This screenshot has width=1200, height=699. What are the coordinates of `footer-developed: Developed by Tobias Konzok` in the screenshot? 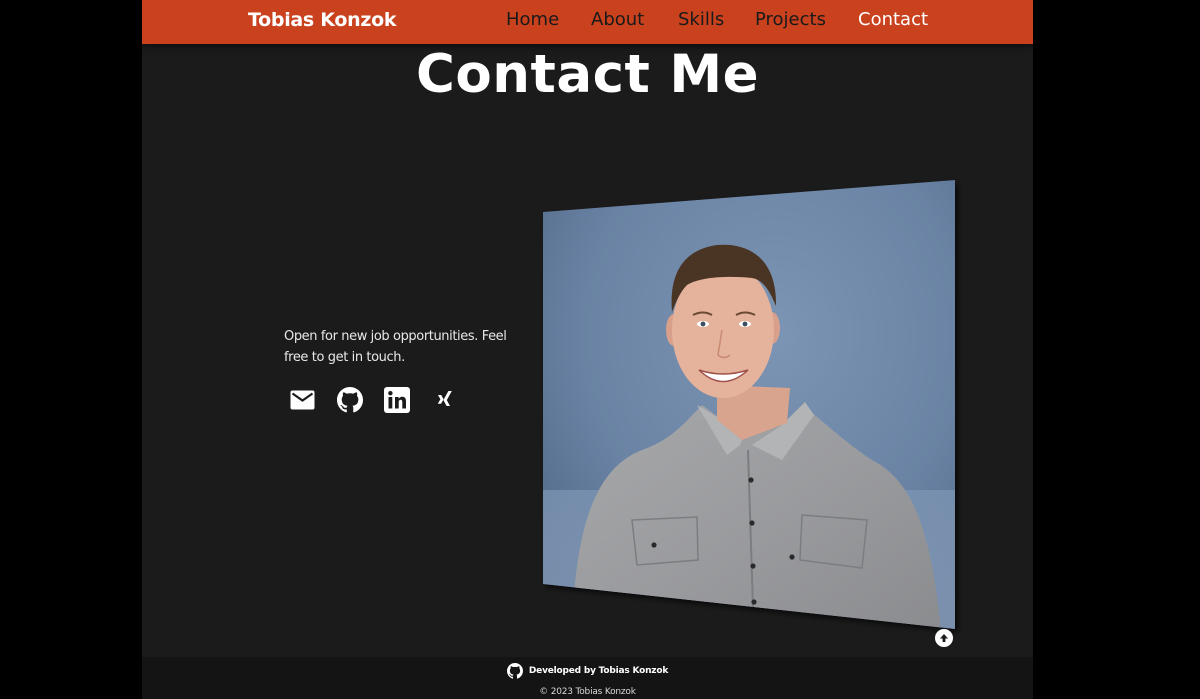 It's located at (587, 671).